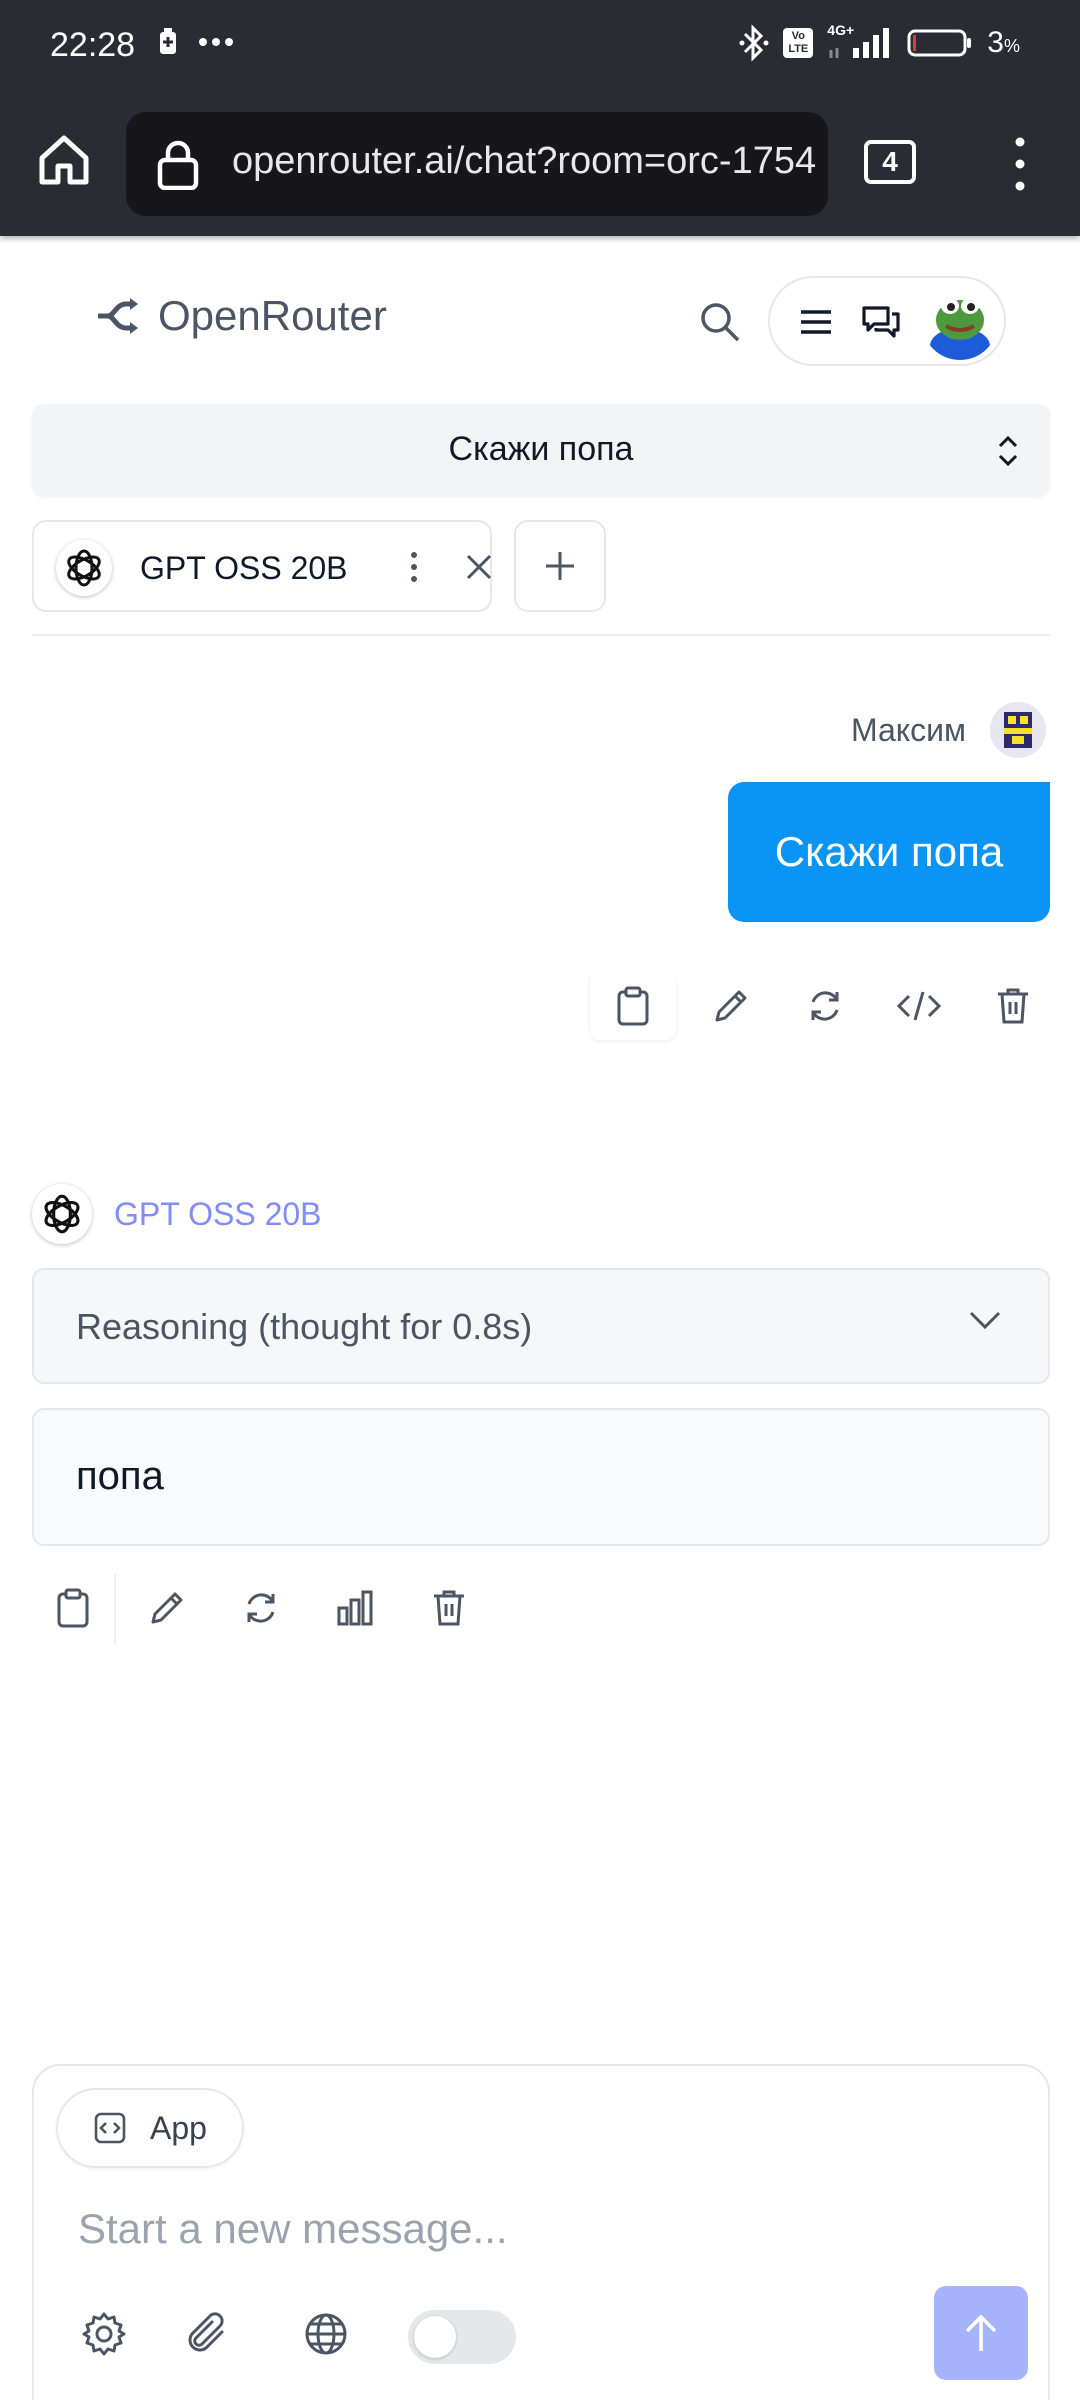 The height and width of the screenshot is (2400, 1080). I want to click on chat-bubbles-icon, so click(881, 322).